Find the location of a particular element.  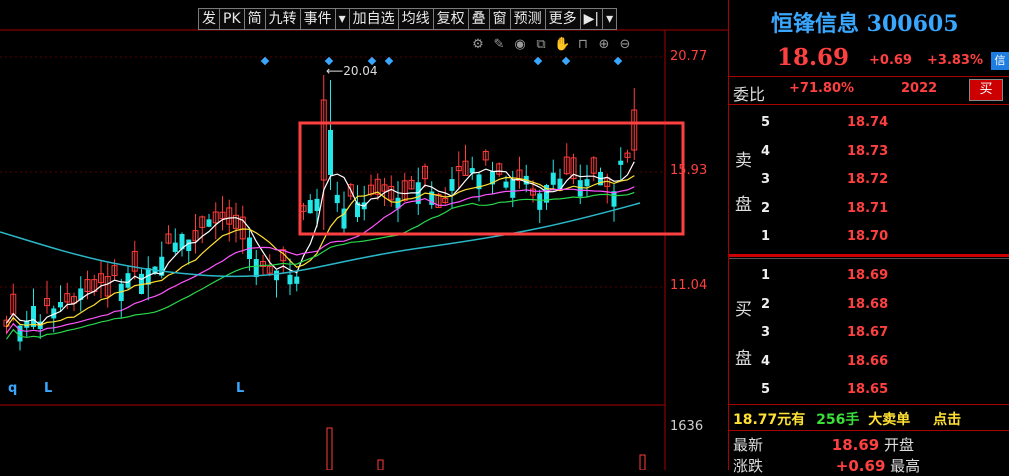

credit-badge: 信 is located at coordinates (1000, 61).